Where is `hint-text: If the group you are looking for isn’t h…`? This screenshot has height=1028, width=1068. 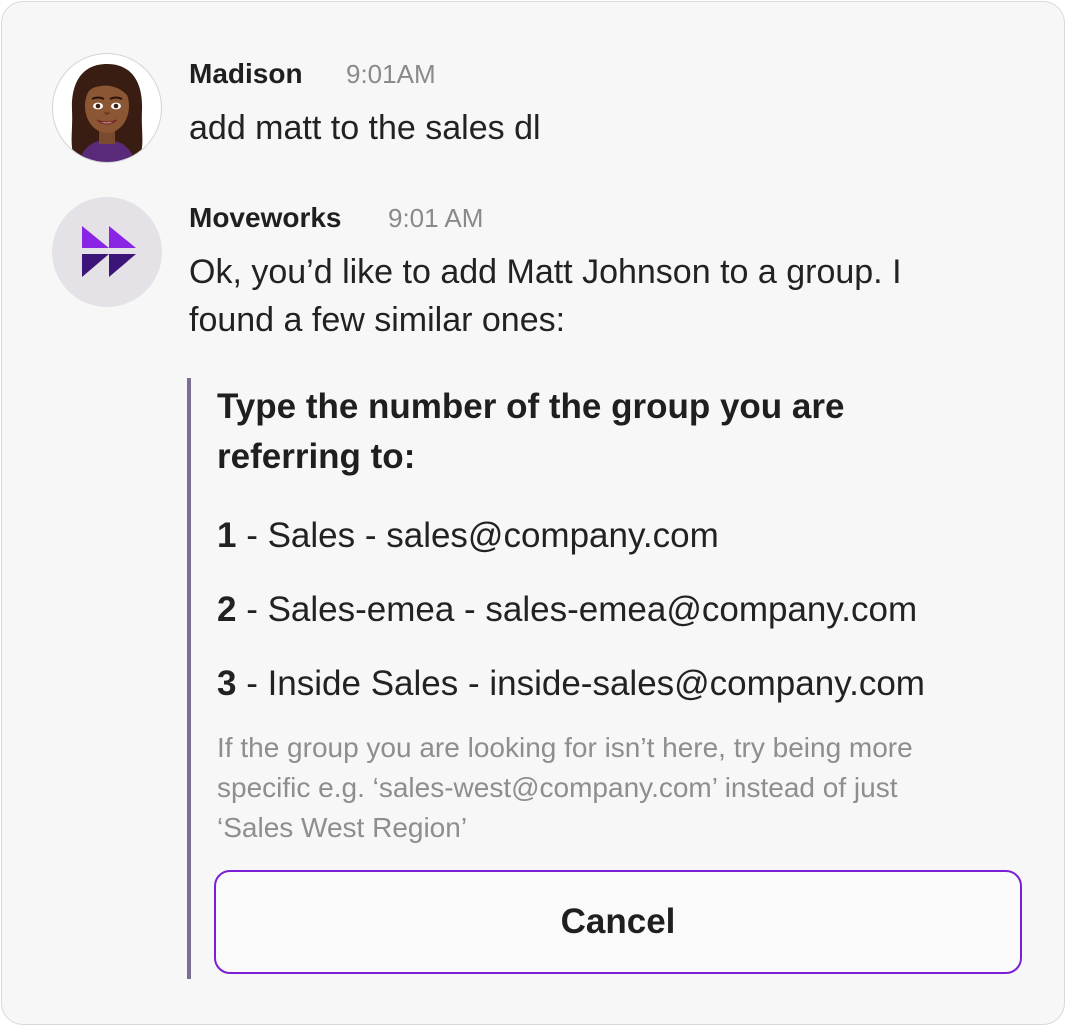
hint-text: If the group you are looking for isn’t h… is located at coordinates (622, 788).